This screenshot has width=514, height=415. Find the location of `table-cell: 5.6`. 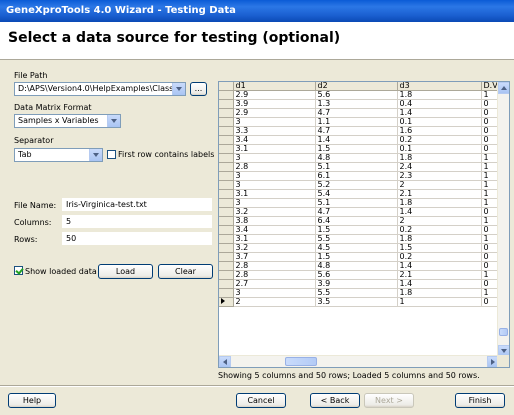

table-cell: 5.6 is located at coordinates (356, 275).